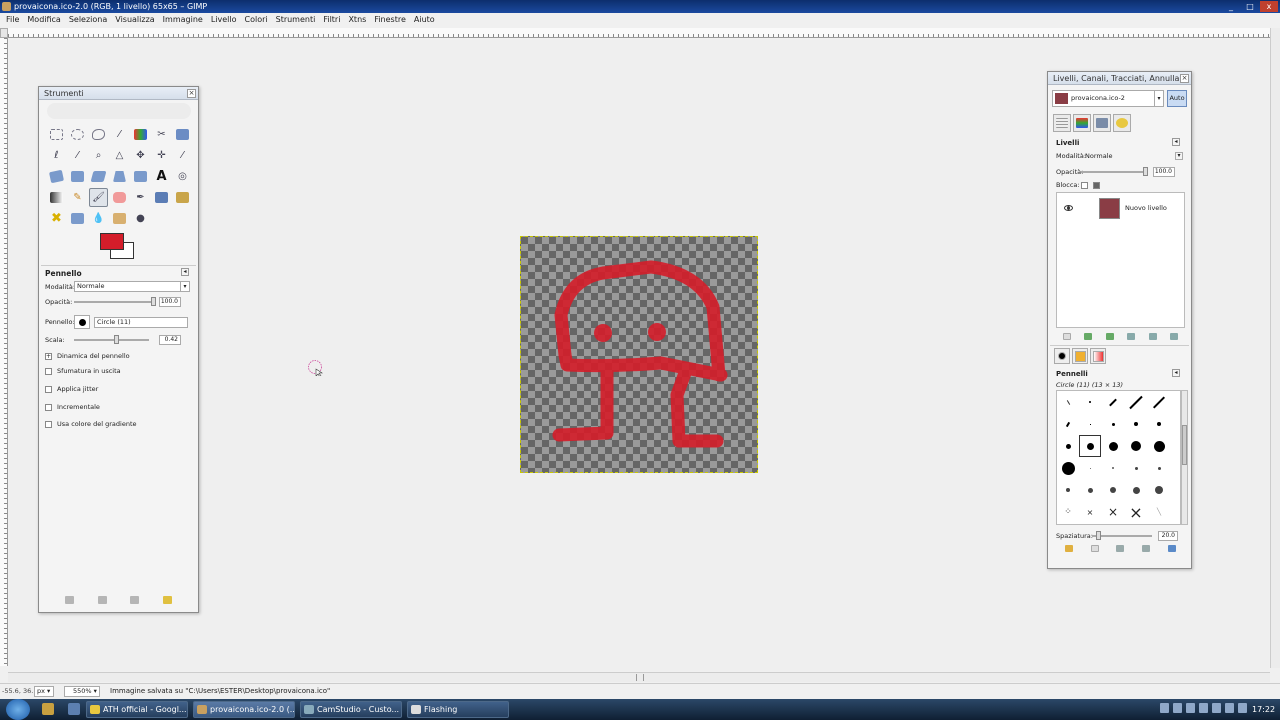 The width and height of the screenshot is (1280, 720). I want to click on brush-preview-button, so click(82, 322).